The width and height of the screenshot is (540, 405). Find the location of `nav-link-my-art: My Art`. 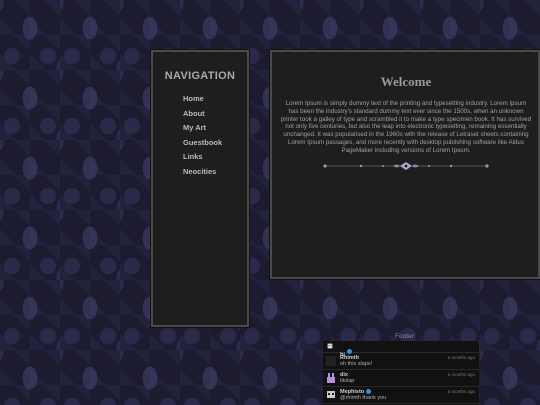

nav-link-my-art: My Art is located at coordinates (215, 127).